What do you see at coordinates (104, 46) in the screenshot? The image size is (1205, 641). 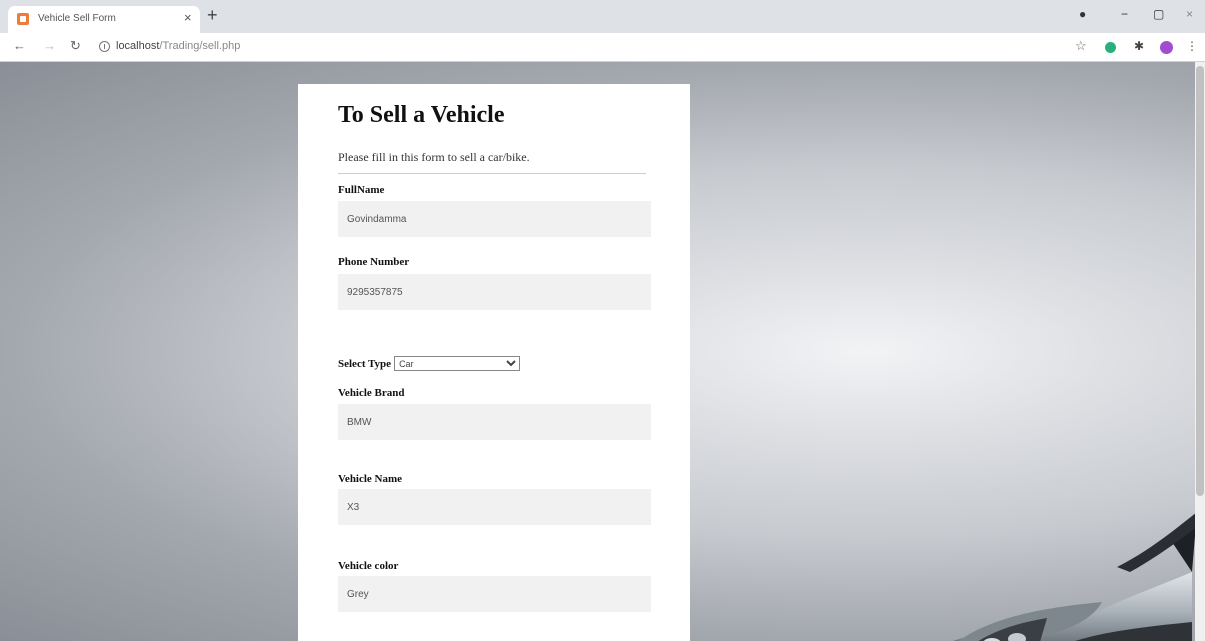 I see `site-info-icon` at bounding box center [104, 46].